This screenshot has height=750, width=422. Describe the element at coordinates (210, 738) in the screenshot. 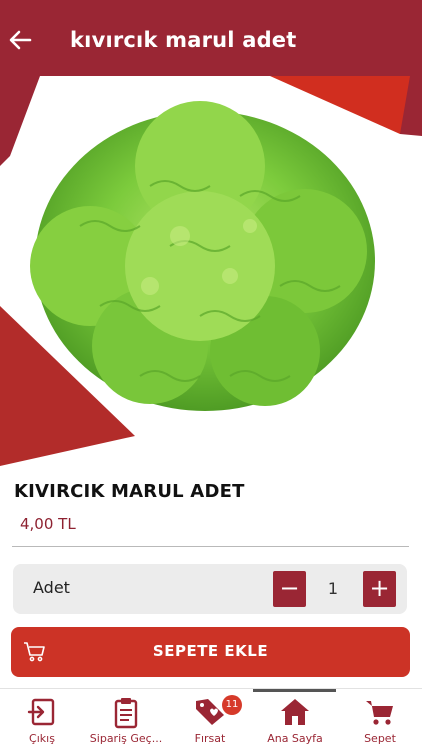

I see `nav-label: Fırsat` at that location.